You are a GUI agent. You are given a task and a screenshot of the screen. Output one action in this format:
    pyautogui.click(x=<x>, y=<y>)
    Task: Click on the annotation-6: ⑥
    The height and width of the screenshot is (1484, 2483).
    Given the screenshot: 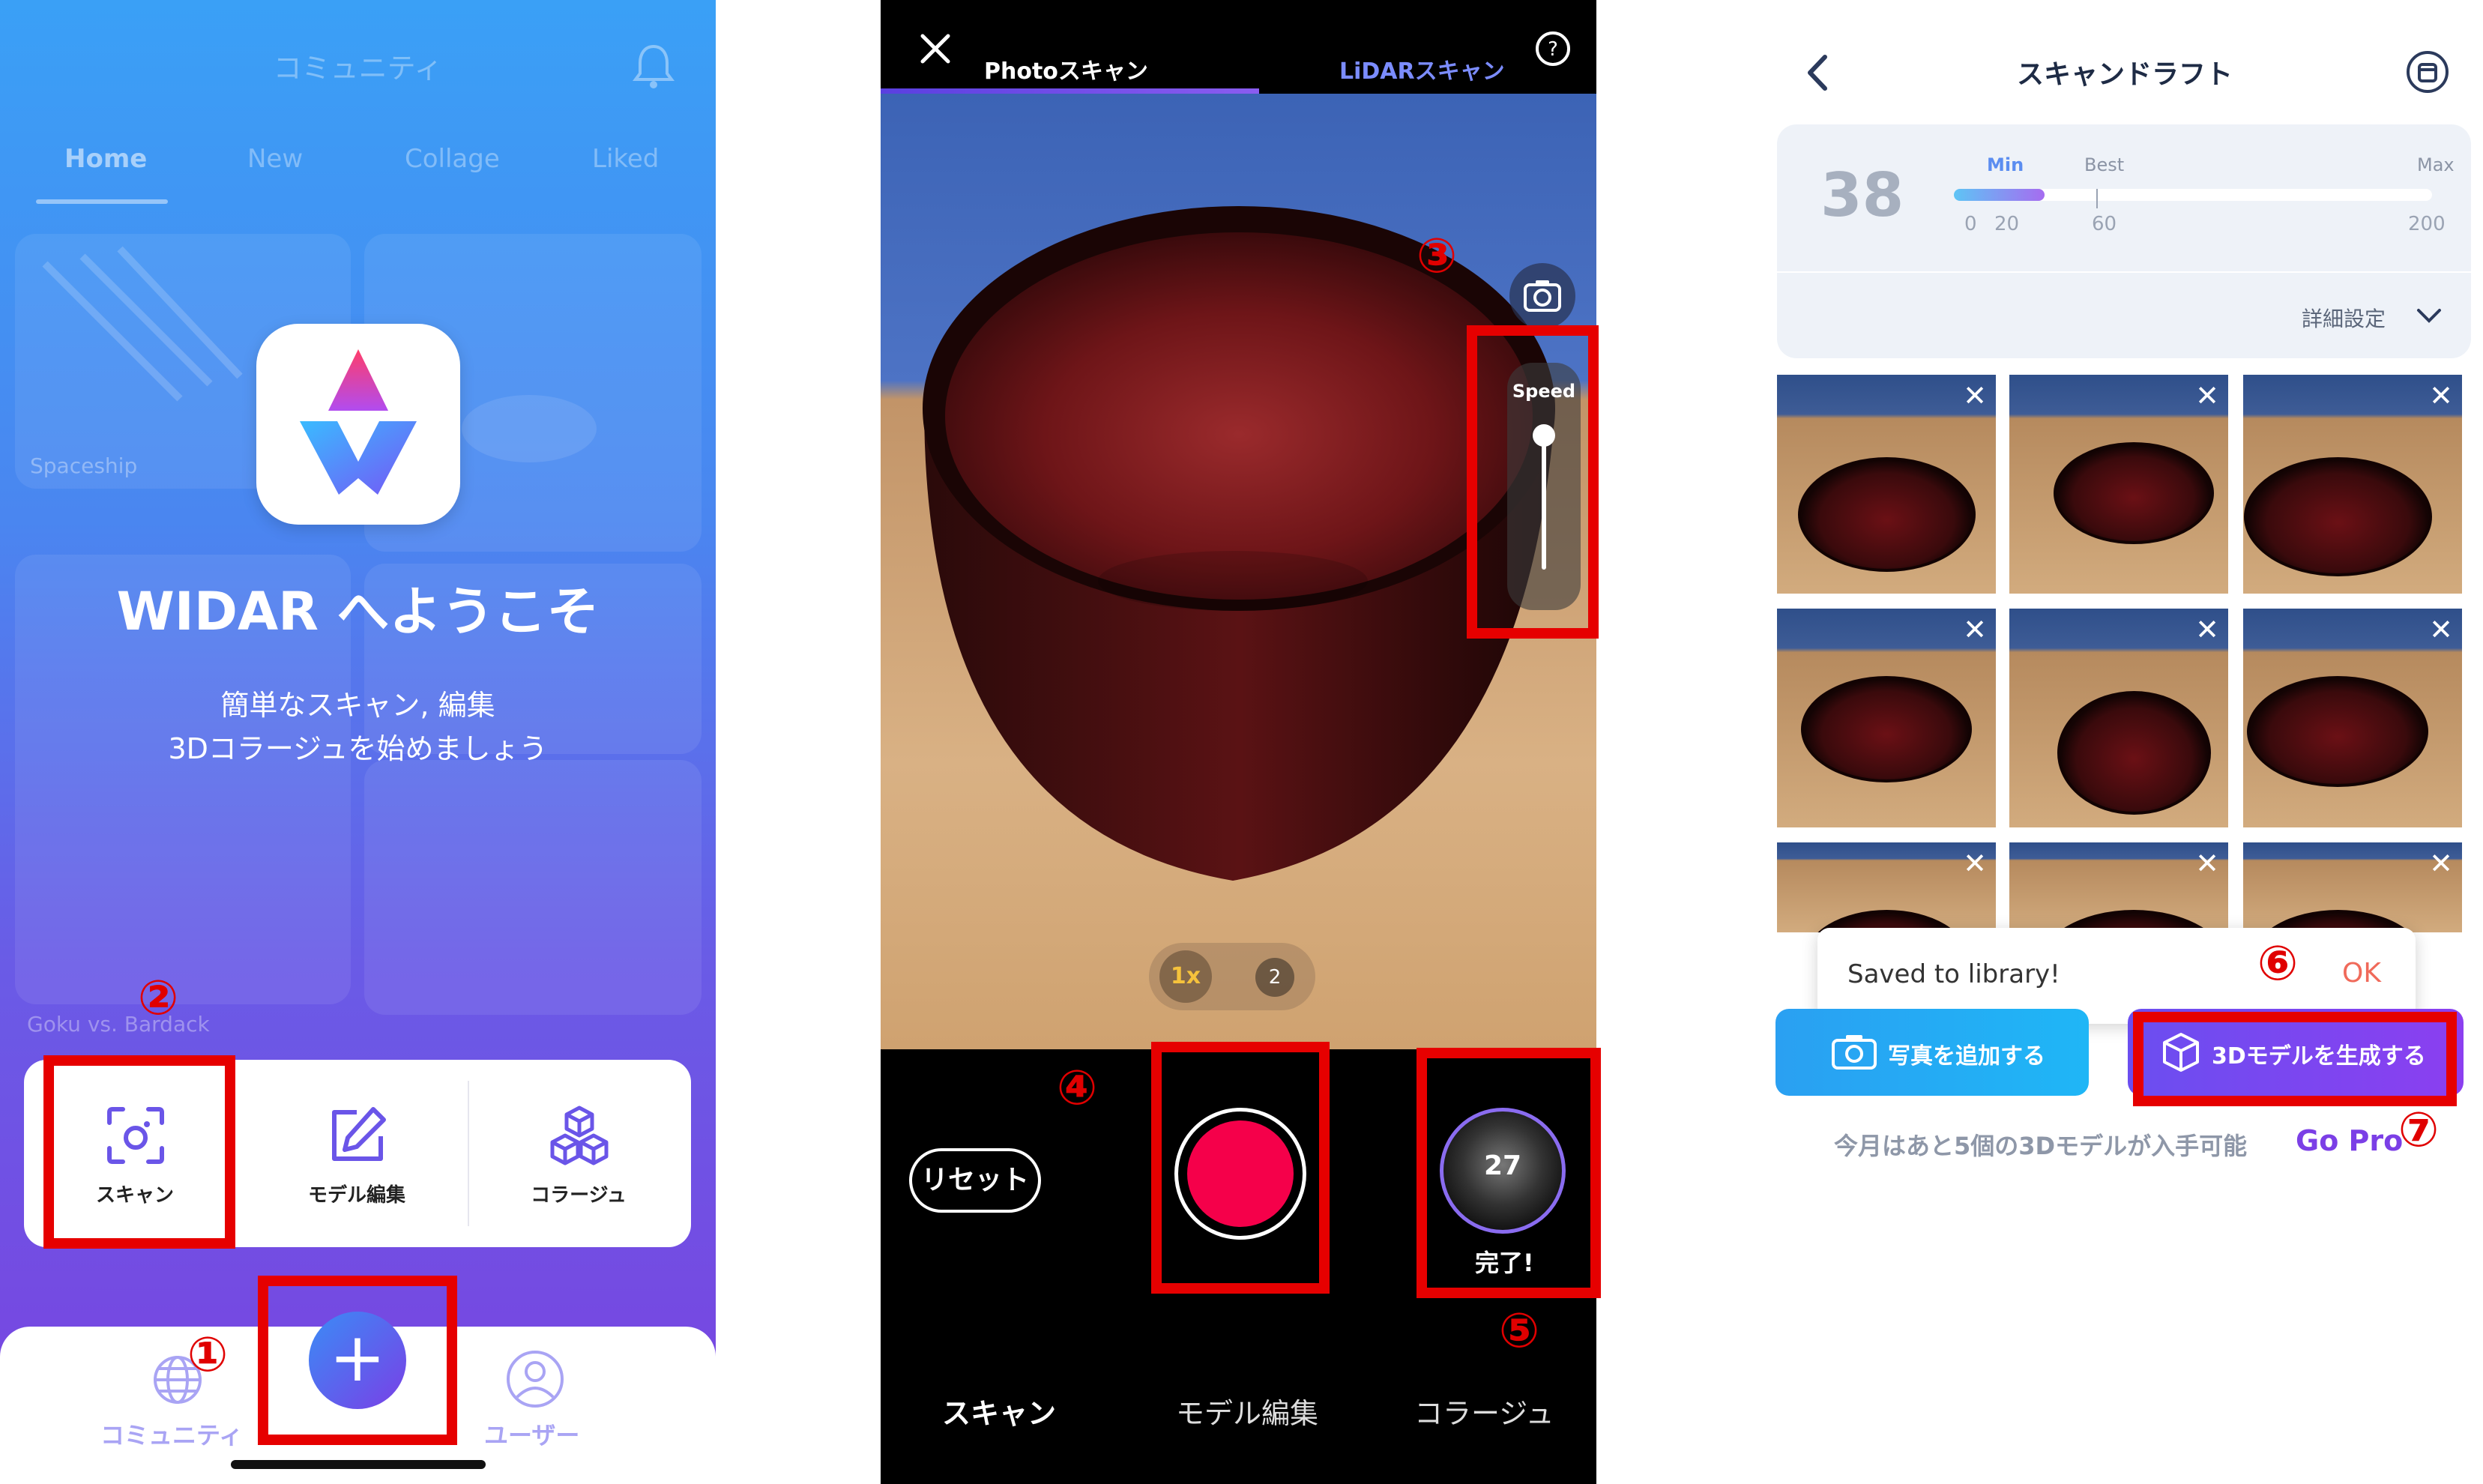 What is the action you would take?
    pyautogui.click(x=2278, y=964)
    